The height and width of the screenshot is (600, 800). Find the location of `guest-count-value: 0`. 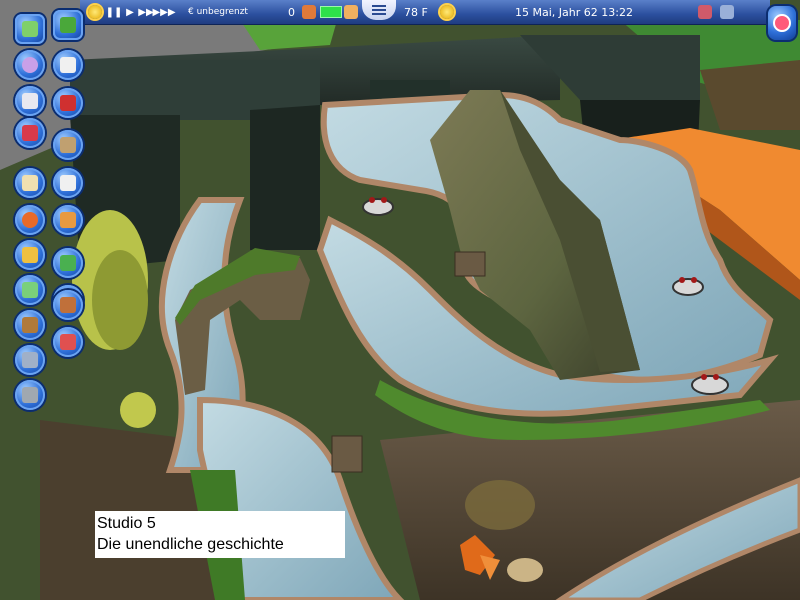

guest-count-value: 0 is located at coordinates (291, 12).